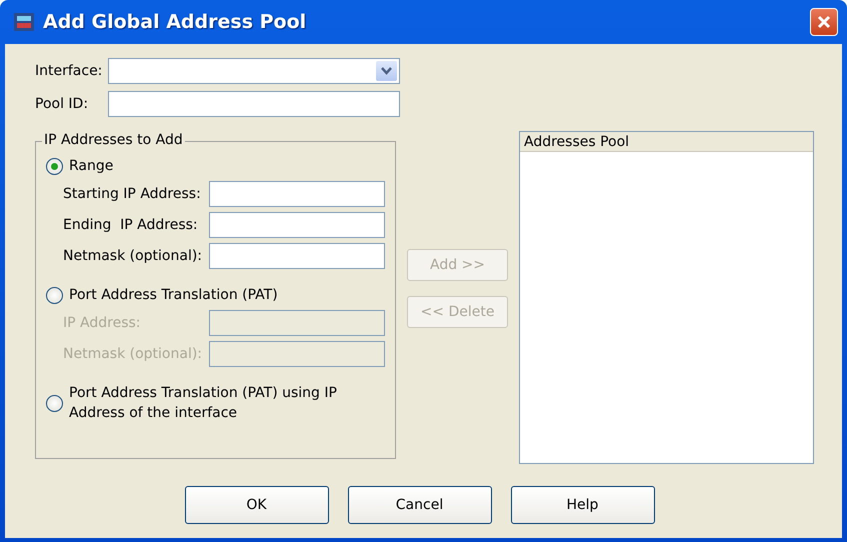 The width and height of the screenshot is (847, 542). I want to click on window-title: Add Global Address Pool, so click(175, 22).